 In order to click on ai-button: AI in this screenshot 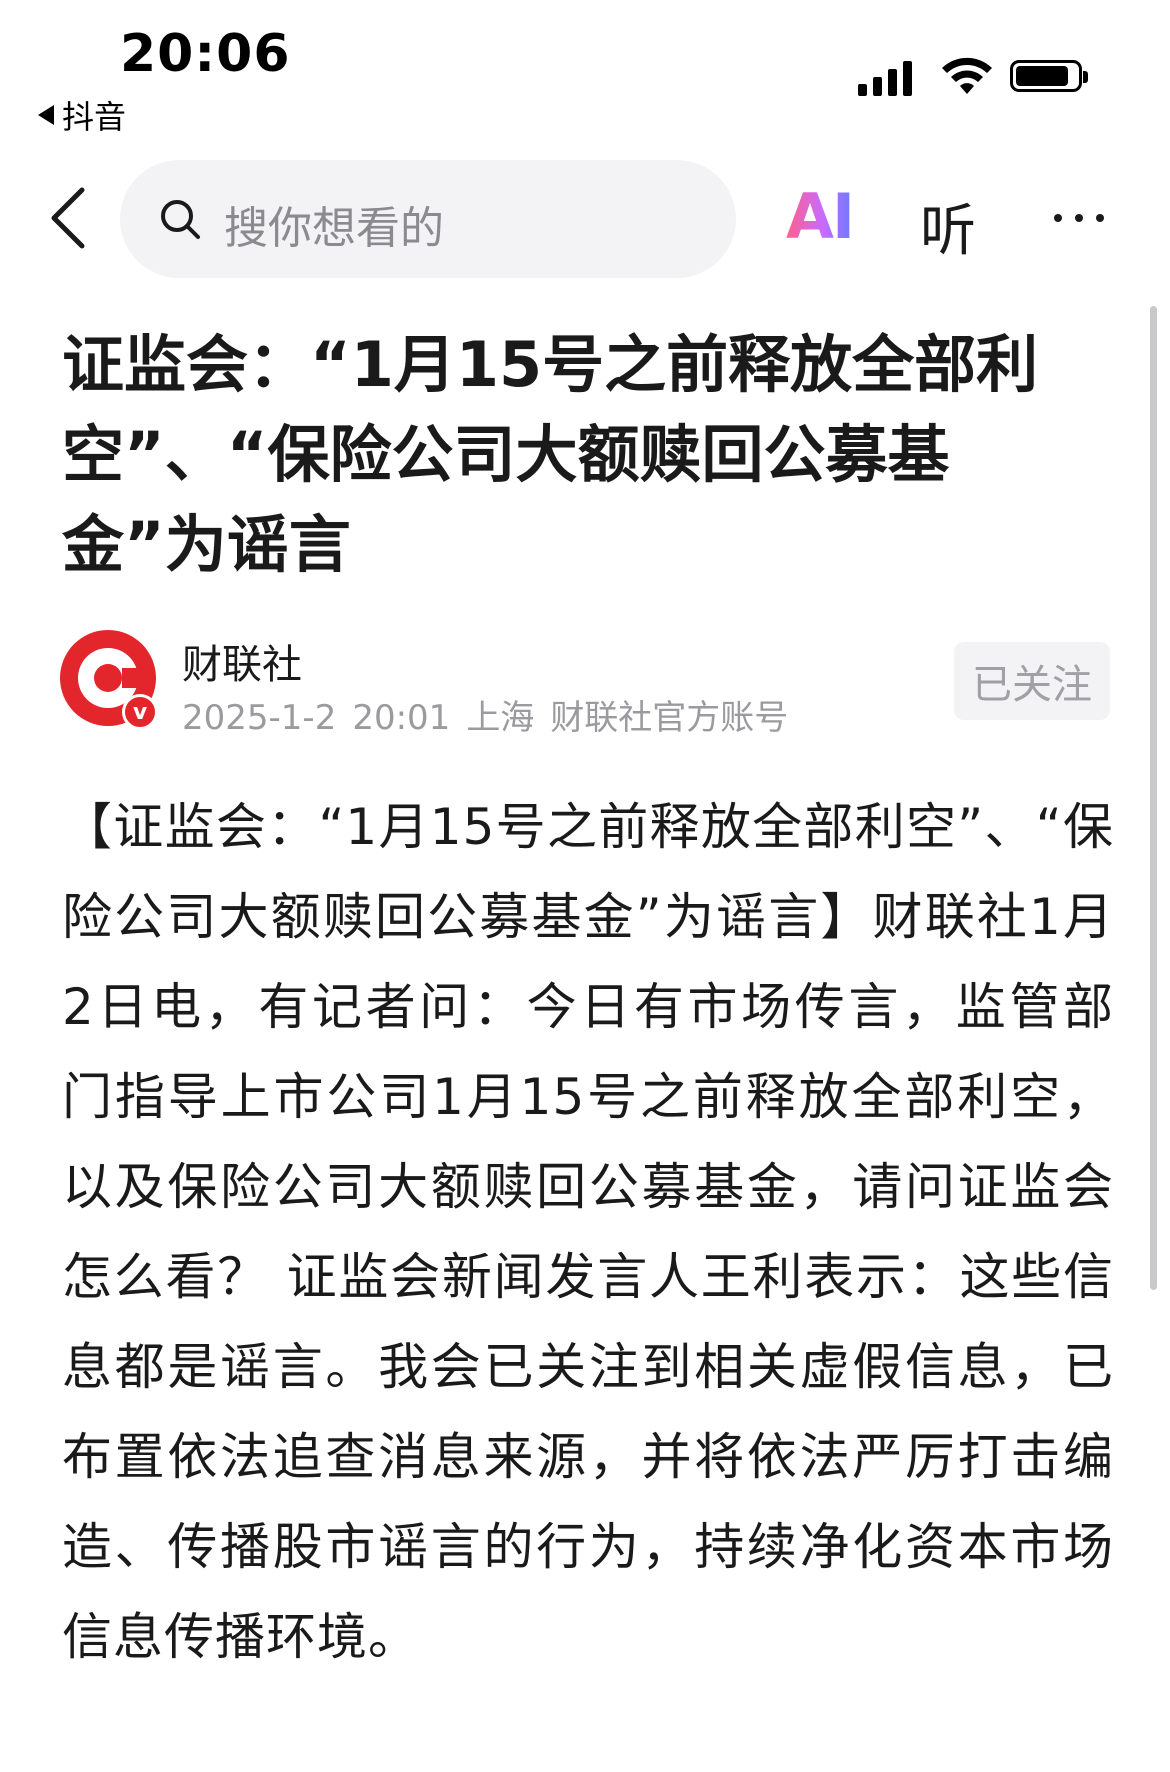, I will do `click(820, 216)`.